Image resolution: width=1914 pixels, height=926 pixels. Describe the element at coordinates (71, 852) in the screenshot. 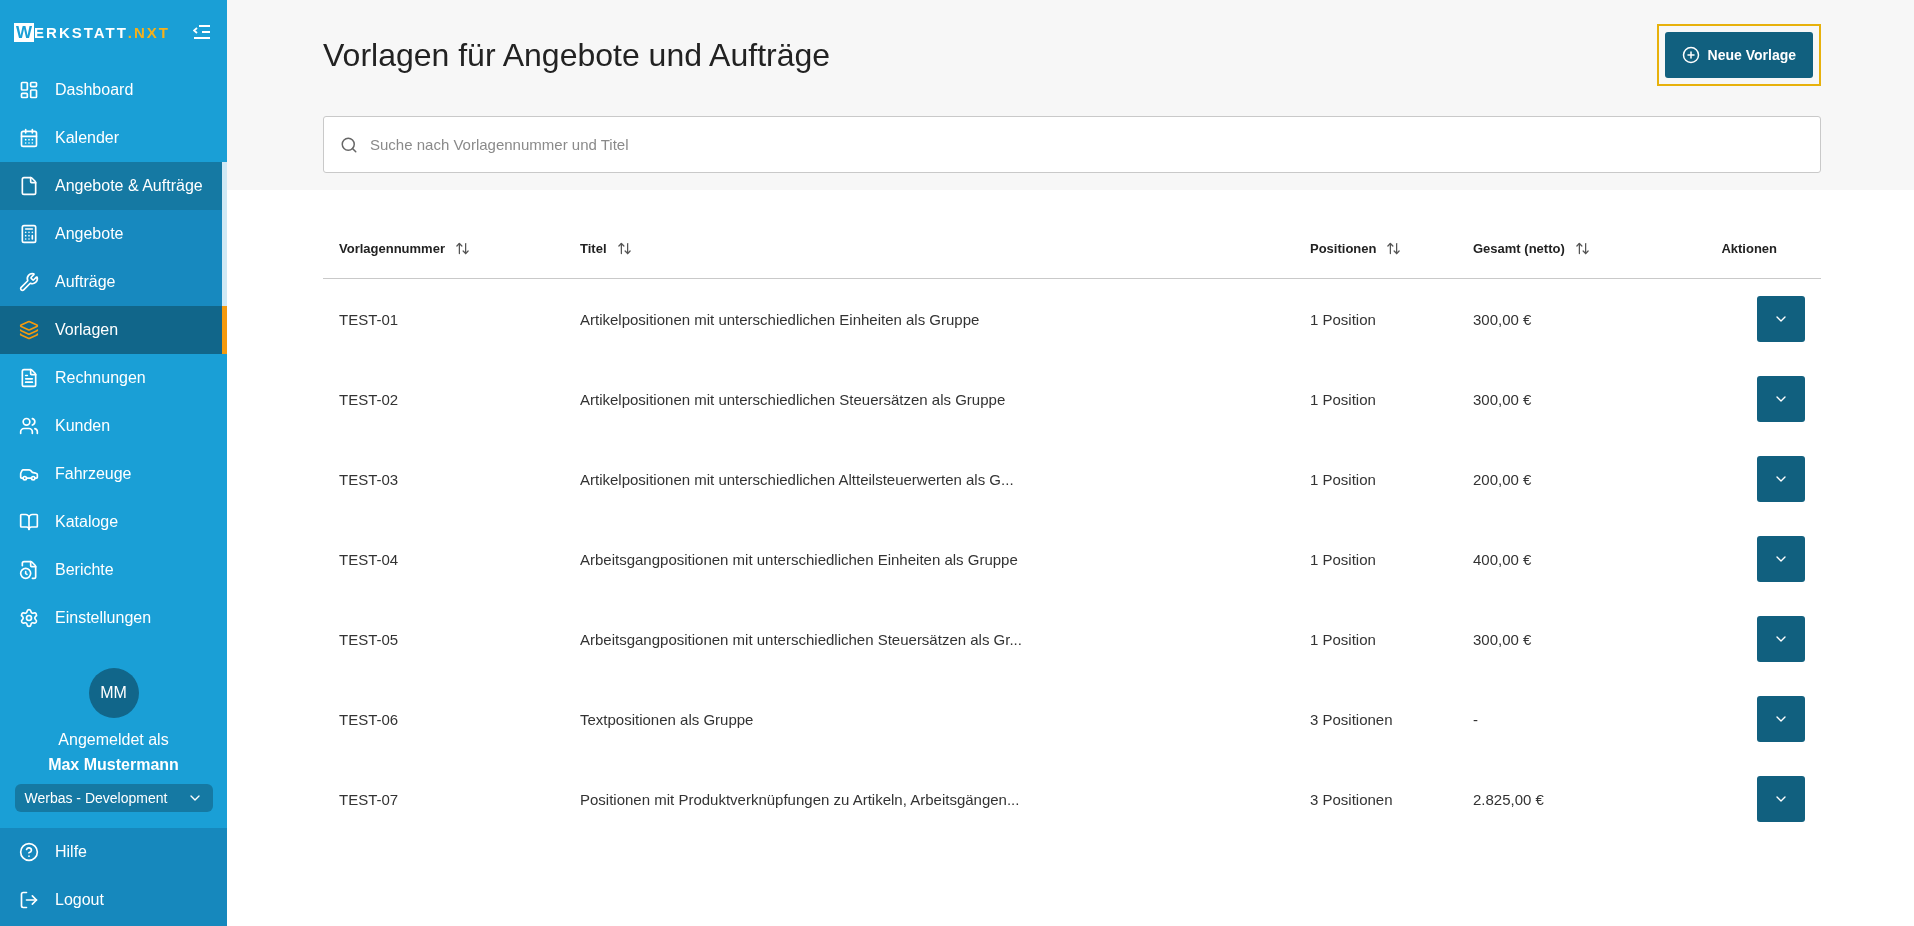

I see `sidebar-item-label: Hilfe` at that location.